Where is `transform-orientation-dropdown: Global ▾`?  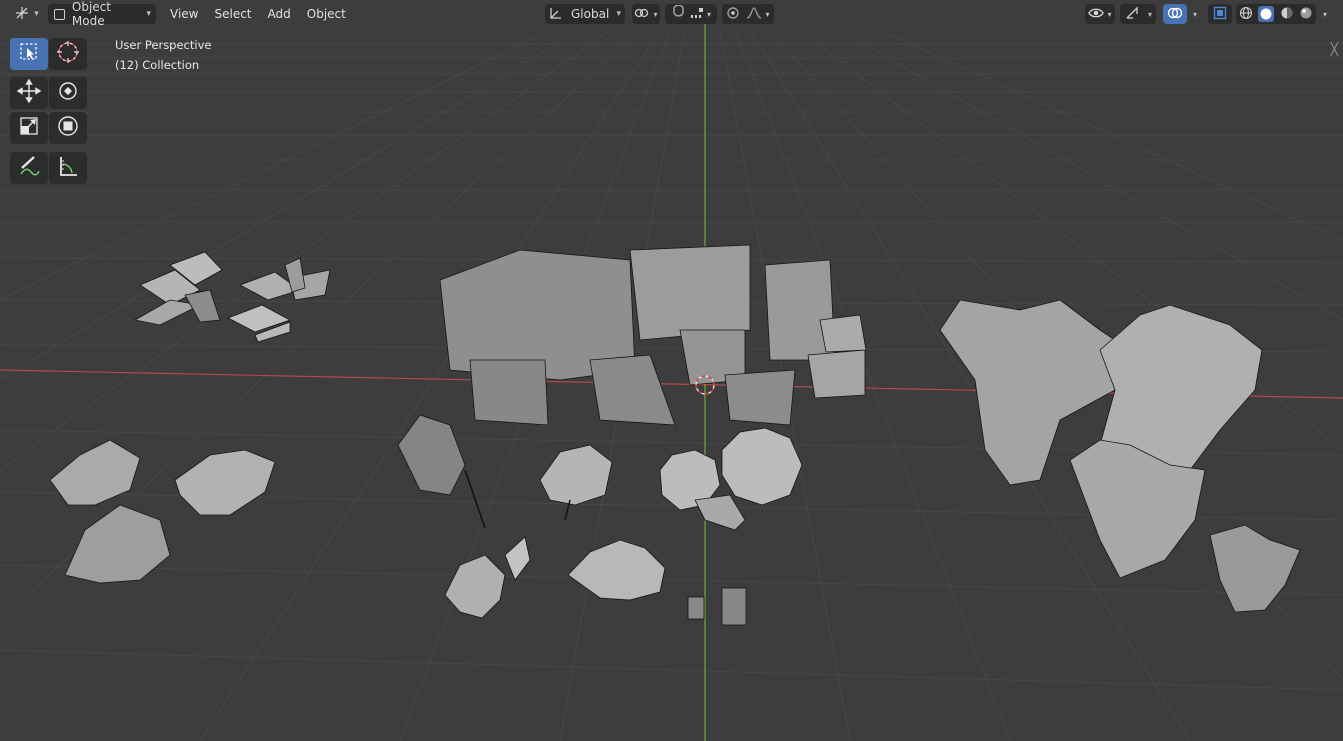
transform-orientation-dropdown: Global ▾ is located at coordinates (585, 14).